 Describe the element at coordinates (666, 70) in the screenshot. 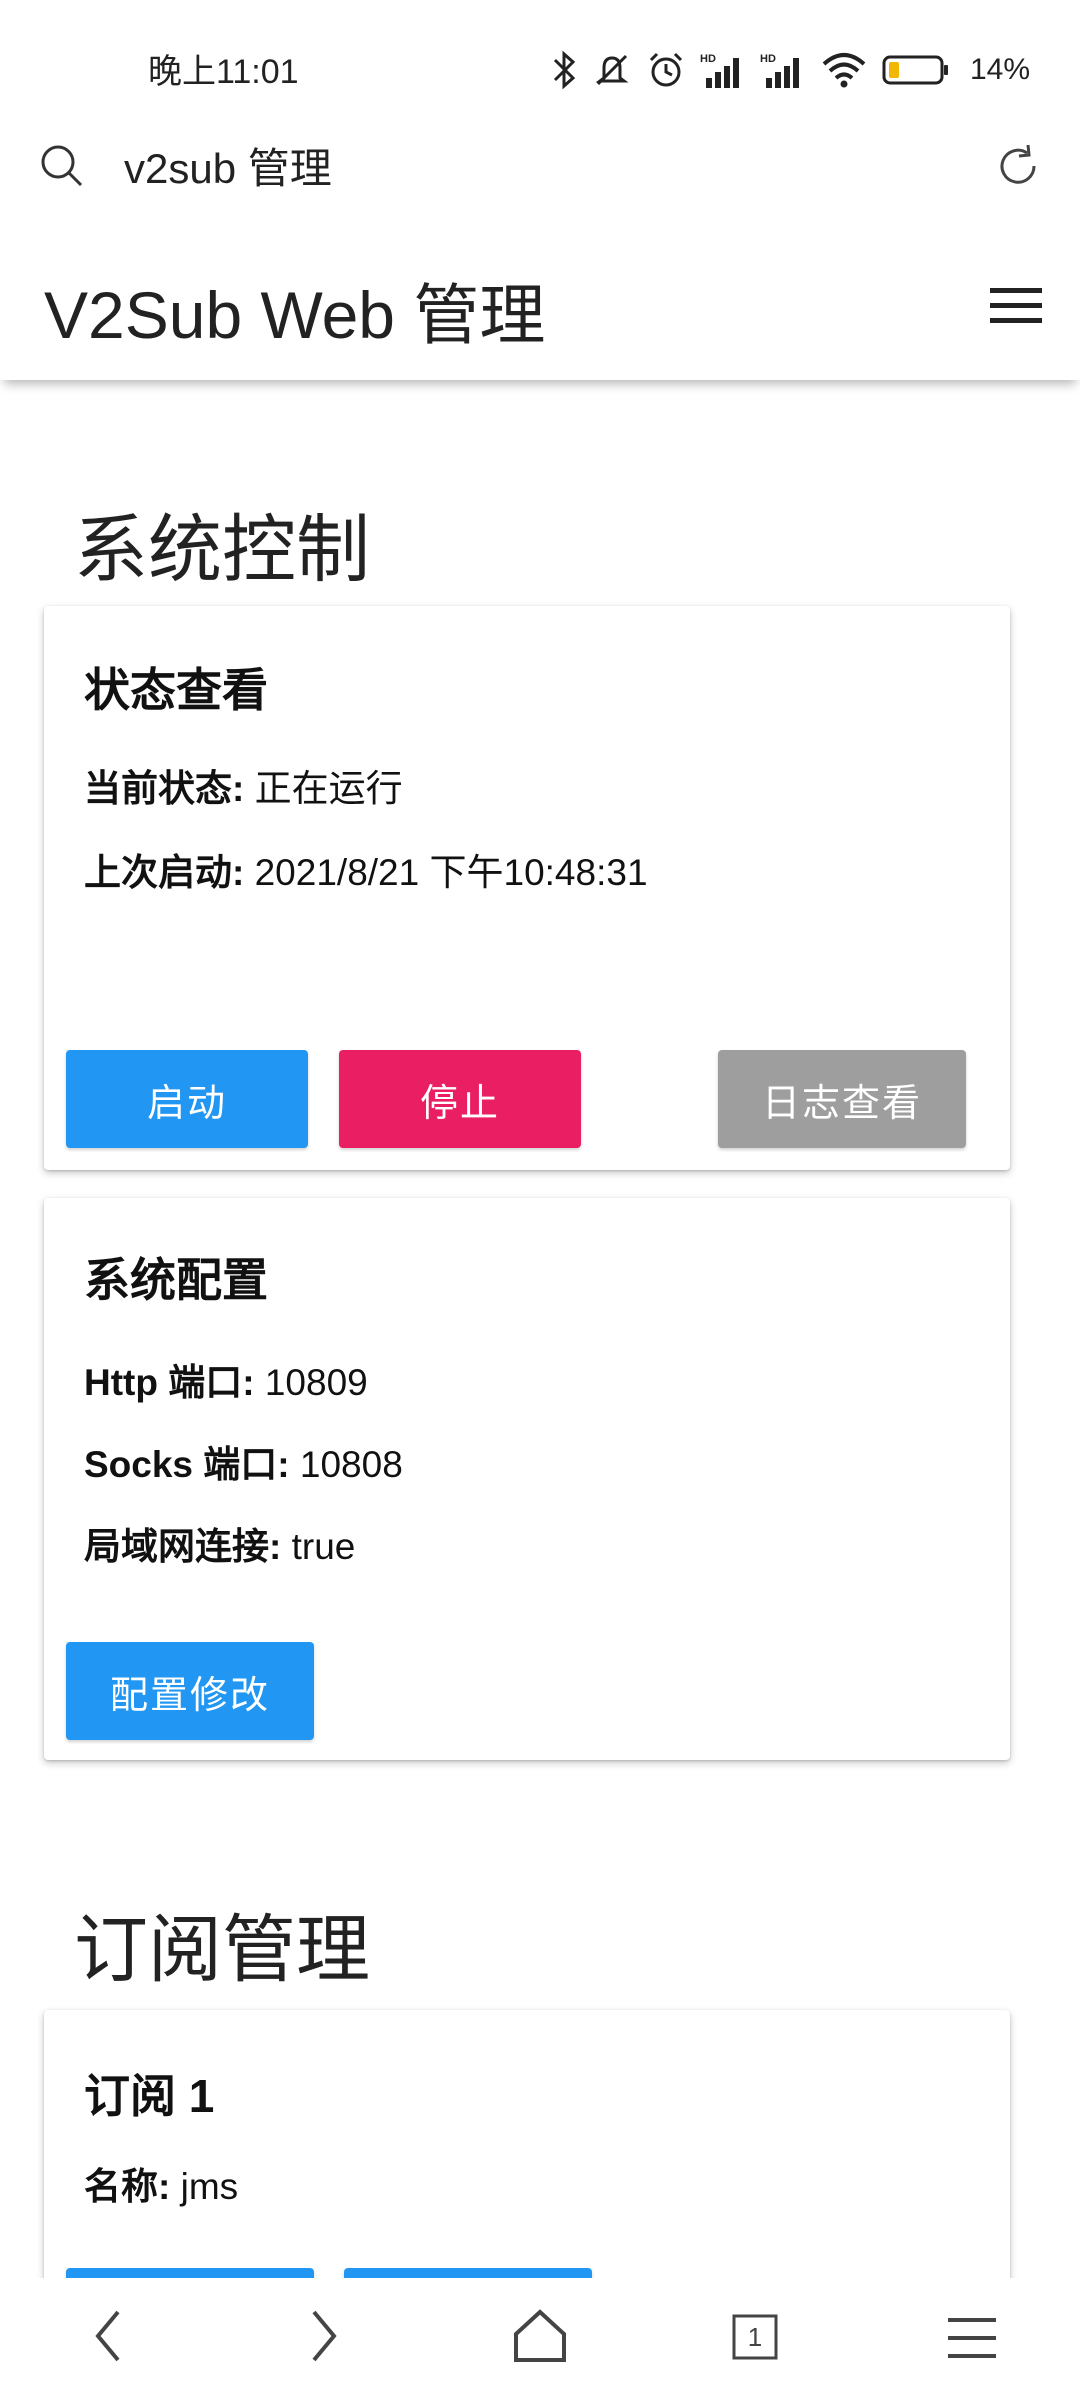

I see `alarm-icon` at that location.